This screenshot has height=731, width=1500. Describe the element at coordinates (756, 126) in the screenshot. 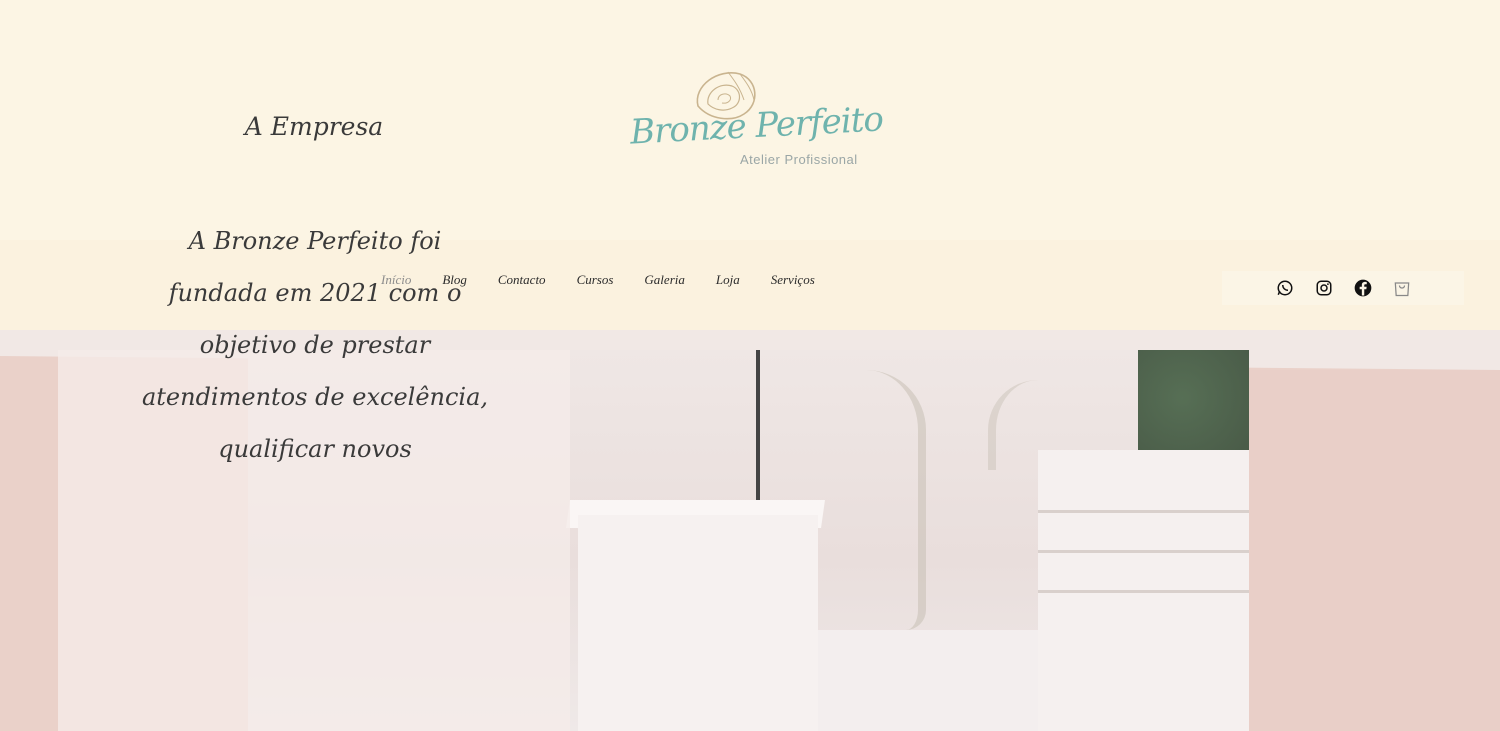

I see `logo-wordmark: Bronze Perfeito` at that location.